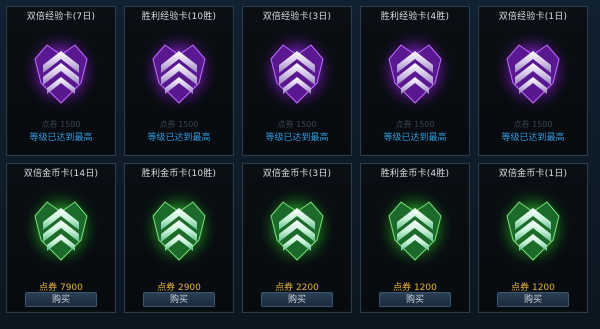 The image size is (600, 329). What do you see at coordinates (297, 17) in the screenshot?
I see `card-title: 双倍经验卡(3日)` at bounding box center [297, 17].